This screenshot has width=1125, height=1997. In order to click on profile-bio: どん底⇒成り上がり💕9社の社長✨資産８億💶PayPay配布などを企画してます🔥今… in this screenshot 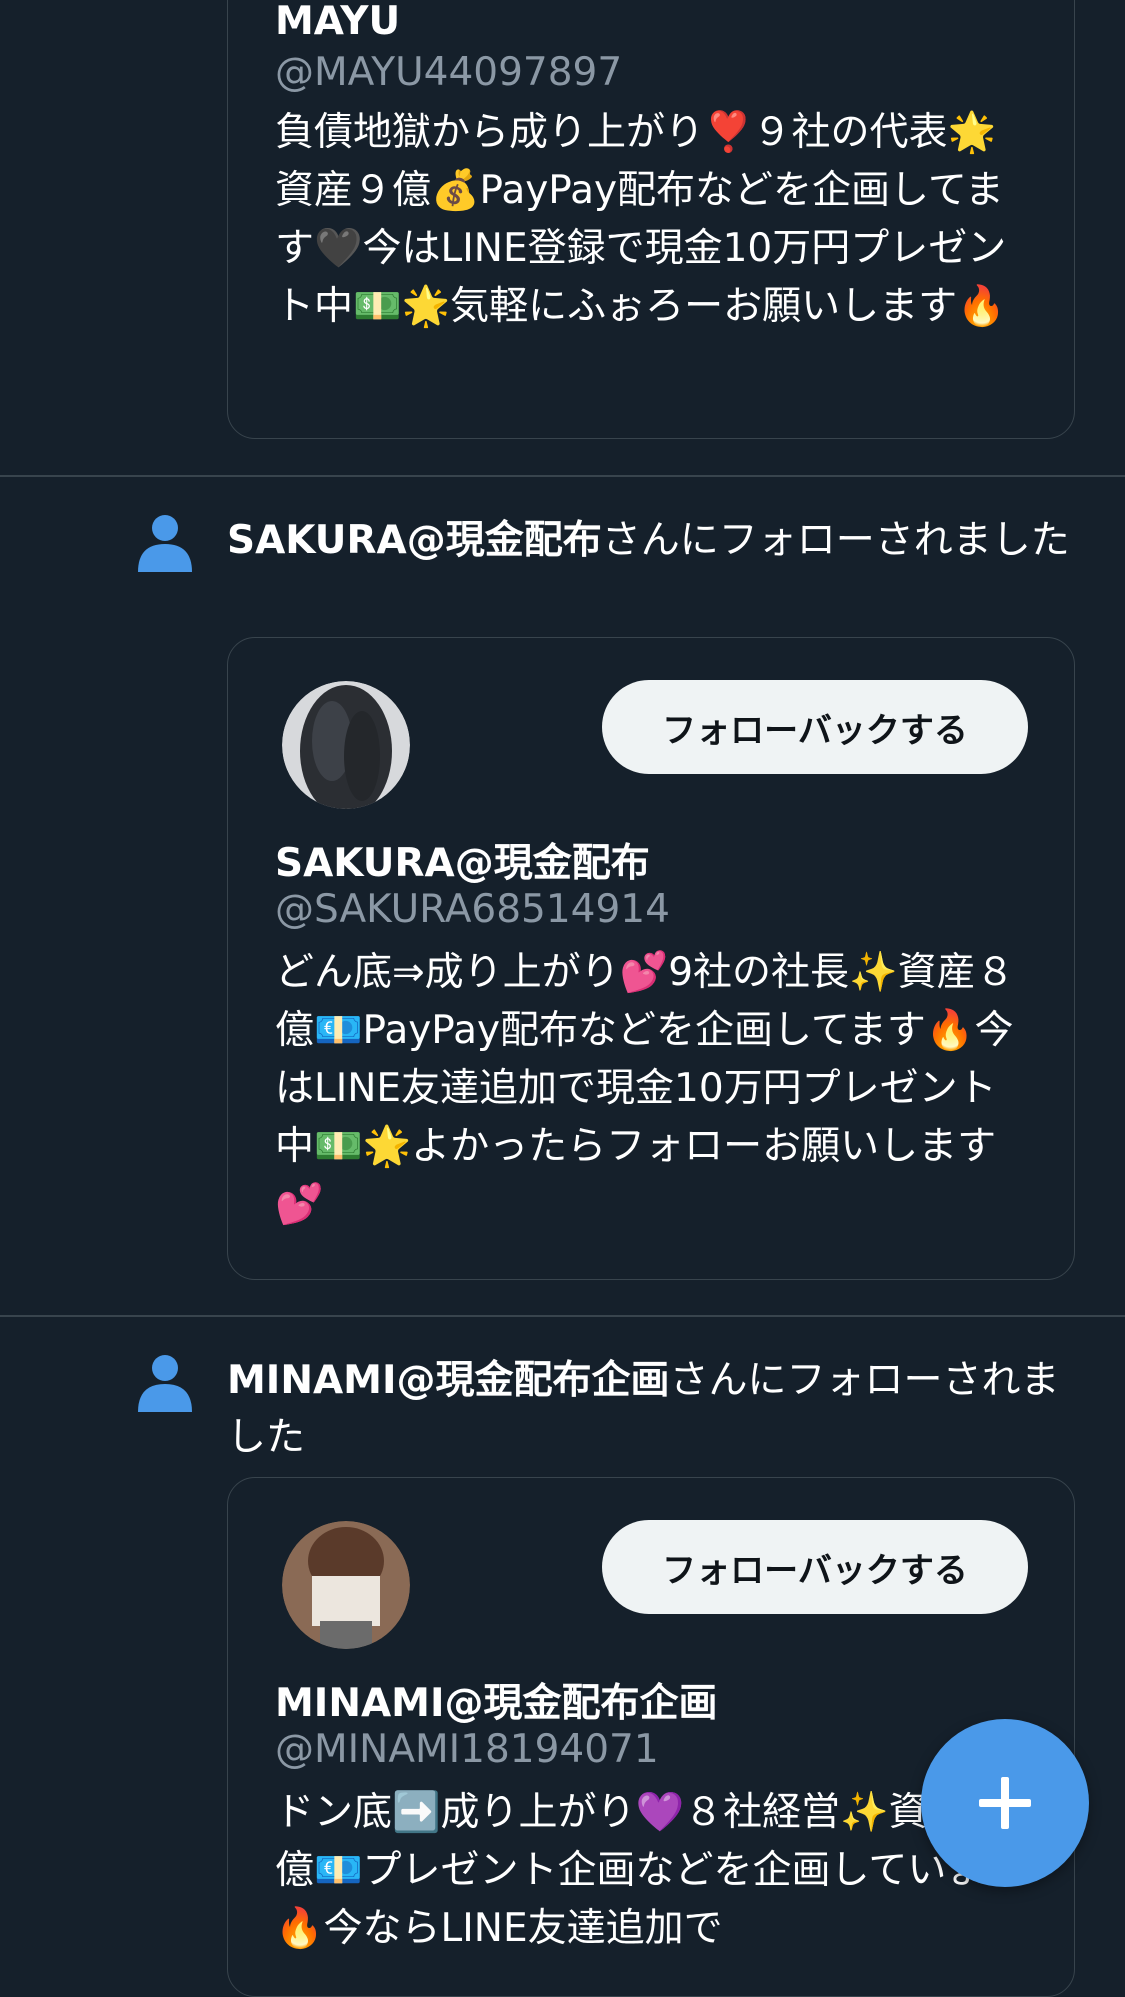, I will do `click(645, 1088)`.